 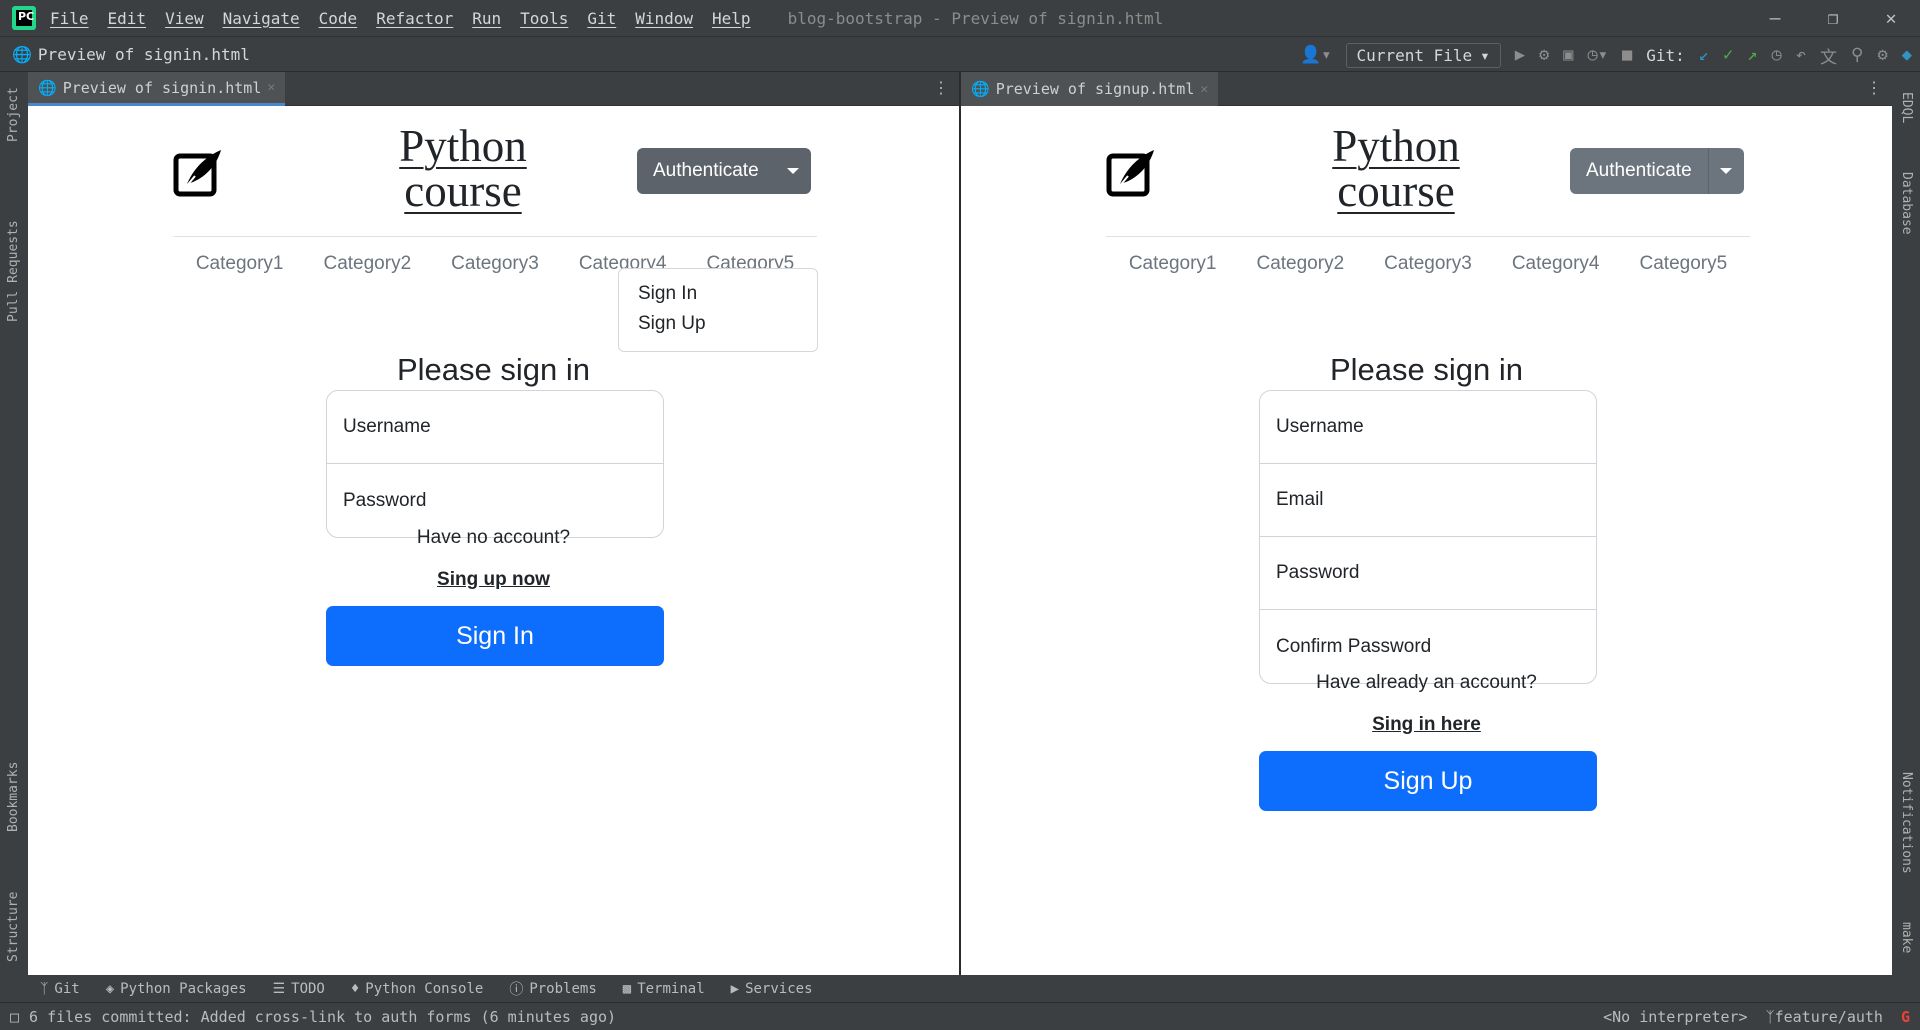 I want to click on tool-terminal-label: Terminal, so click(x=671, y=988).